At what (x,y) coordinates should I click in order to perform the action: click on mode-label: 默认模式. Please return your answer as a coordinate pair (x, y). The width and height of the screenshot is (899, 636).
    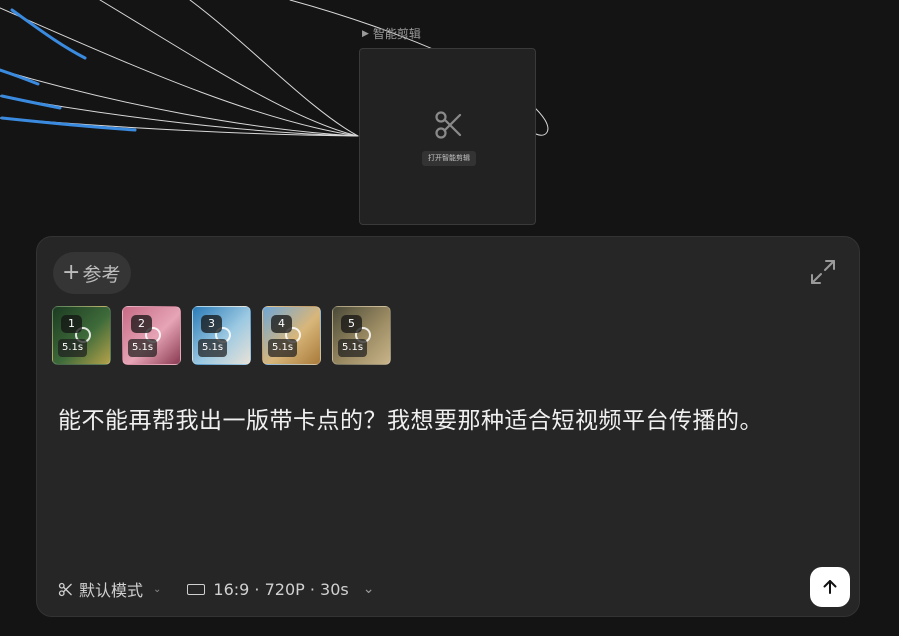
    Looking at the image, I should click on (111, 590).